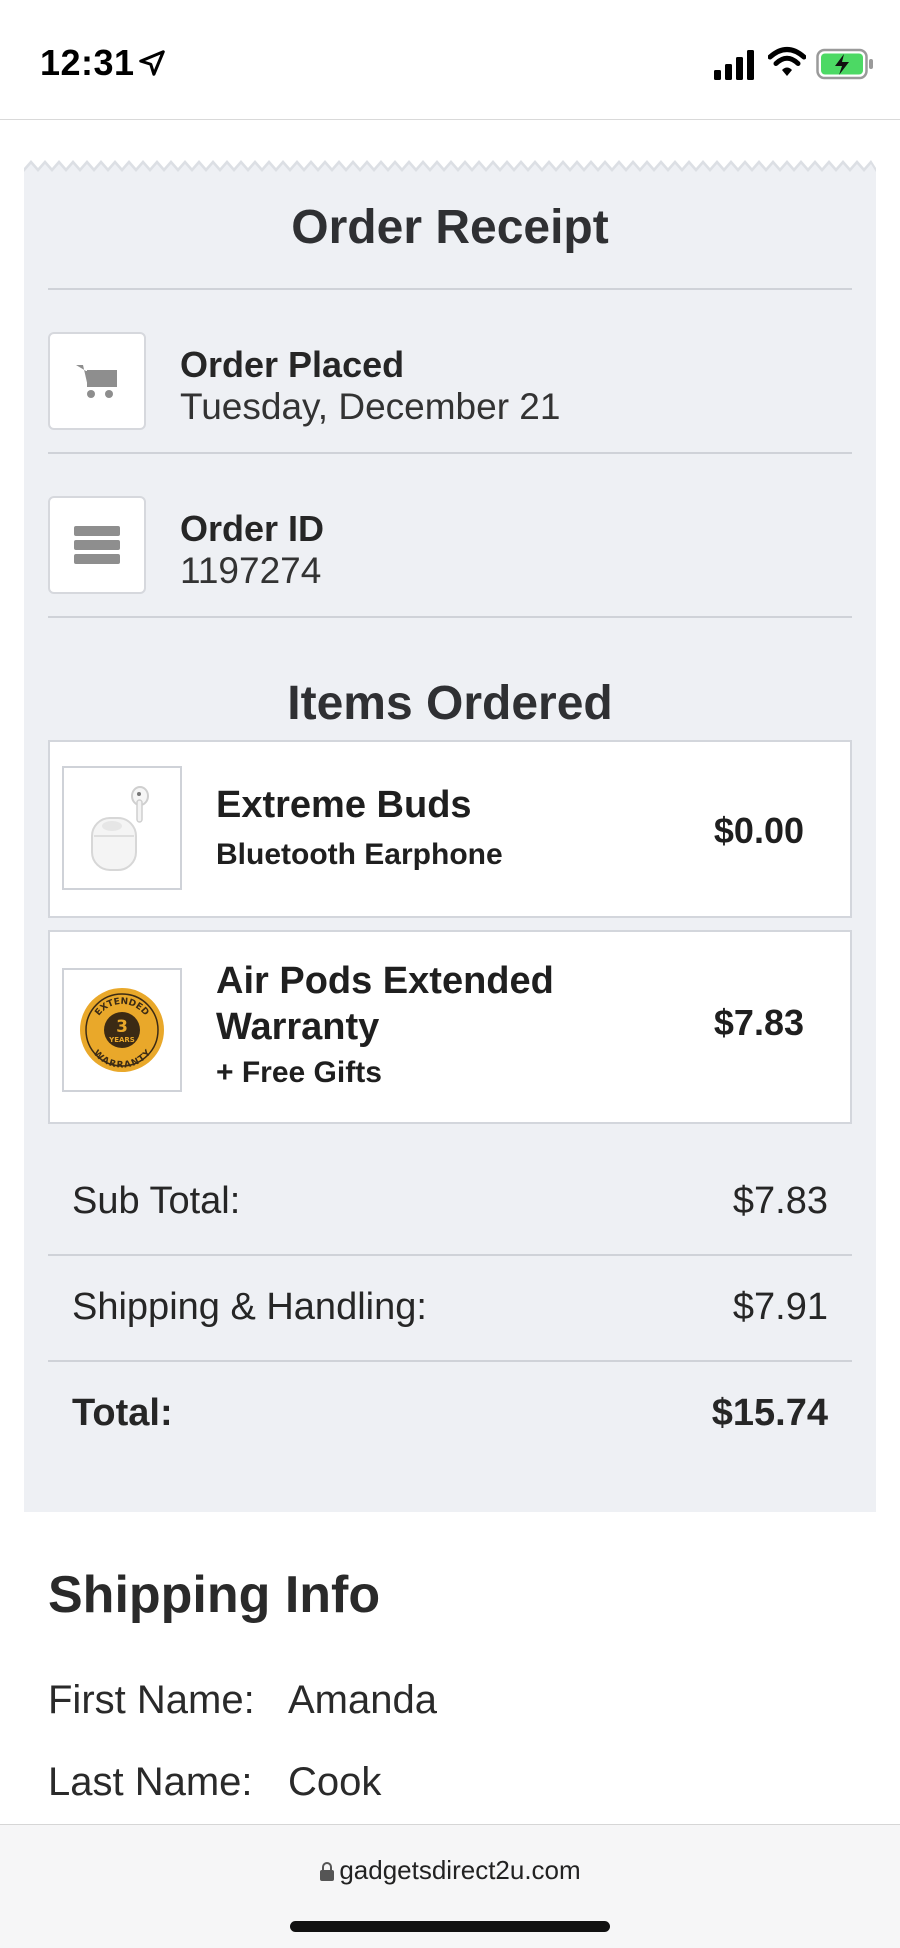 The height and width of the screenshot is (1948, 900). I want to click on svg-text: YEARS, so click(121, 1040).